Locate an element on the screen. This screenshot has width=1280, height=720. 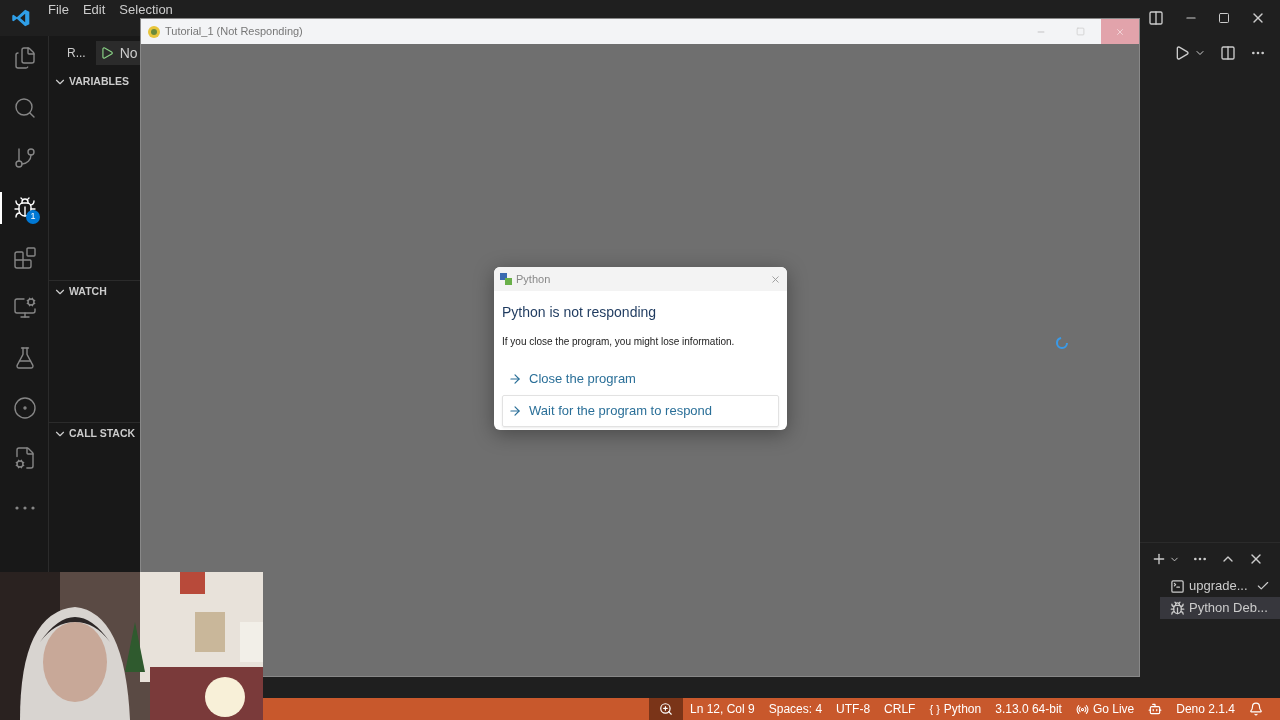
file-gear-icon is located at coordinates (25, 458).